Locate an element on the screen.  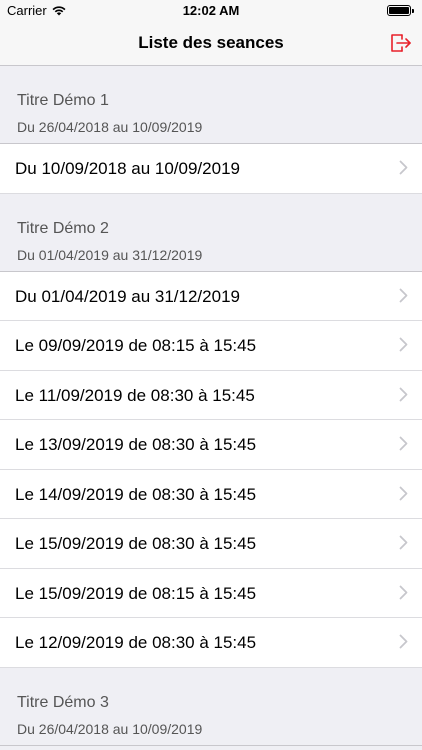
logout-button is located at coordinates (400, 43).